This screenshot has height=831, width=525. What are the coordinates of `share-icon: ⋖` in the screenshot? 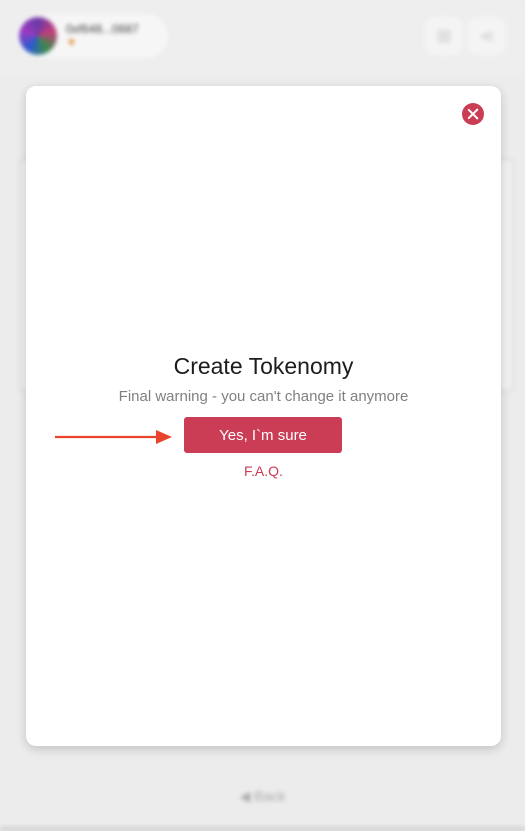 It's located at (487, 35).